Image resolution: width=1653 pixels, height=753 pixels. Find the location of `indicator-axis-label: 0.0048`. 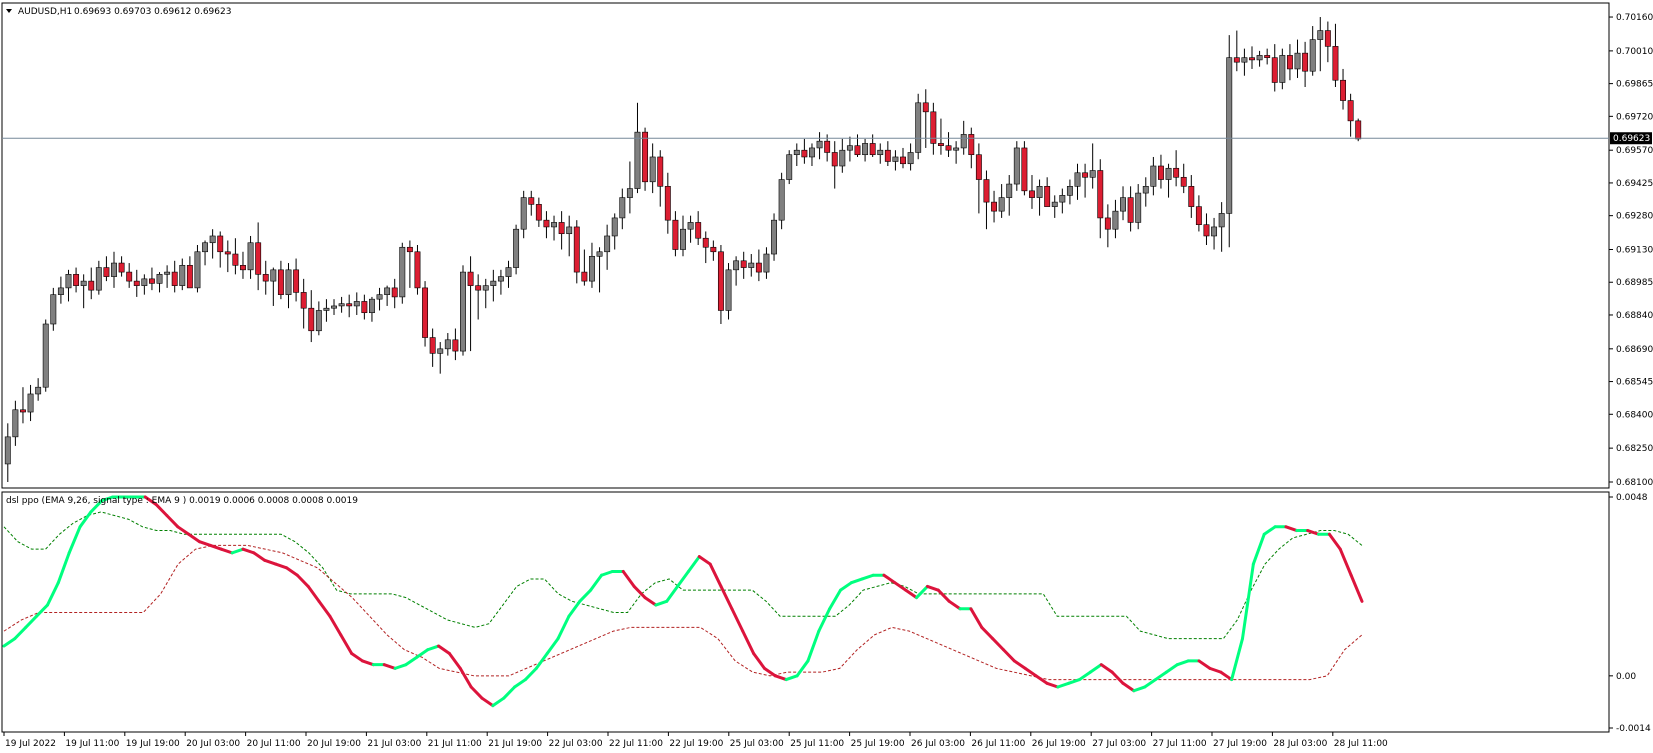

indicator-axis-label: 0.0048 is located at coordinates (1632, 498).